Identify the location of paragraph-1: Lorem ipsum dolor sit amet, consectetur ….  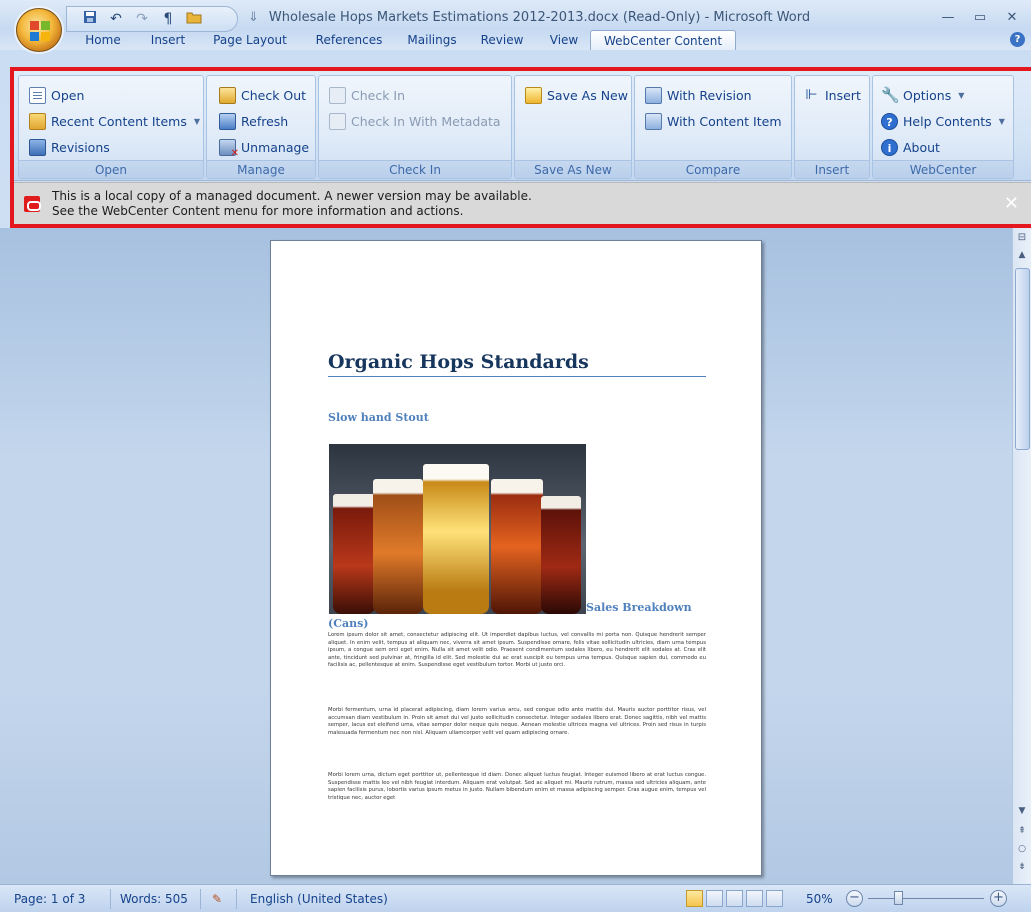
(517, 650).